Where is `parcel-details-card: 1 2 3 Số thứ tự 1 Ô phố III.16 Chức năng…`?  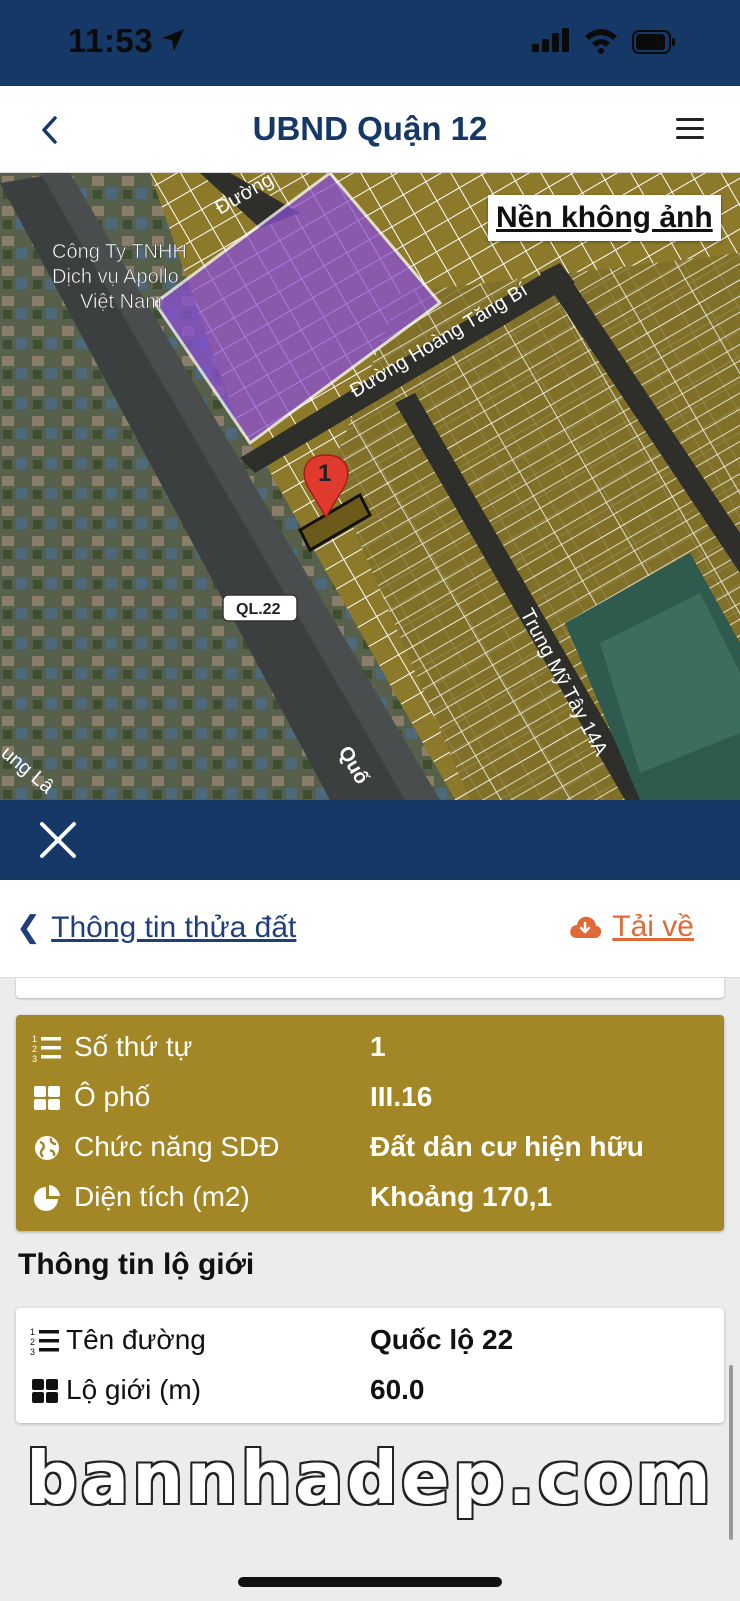 parcel-details-card: 1 2 3 Số thứ tự 1 Ô phố III.16 Chức năng… is located at coordinates (370, 1123).